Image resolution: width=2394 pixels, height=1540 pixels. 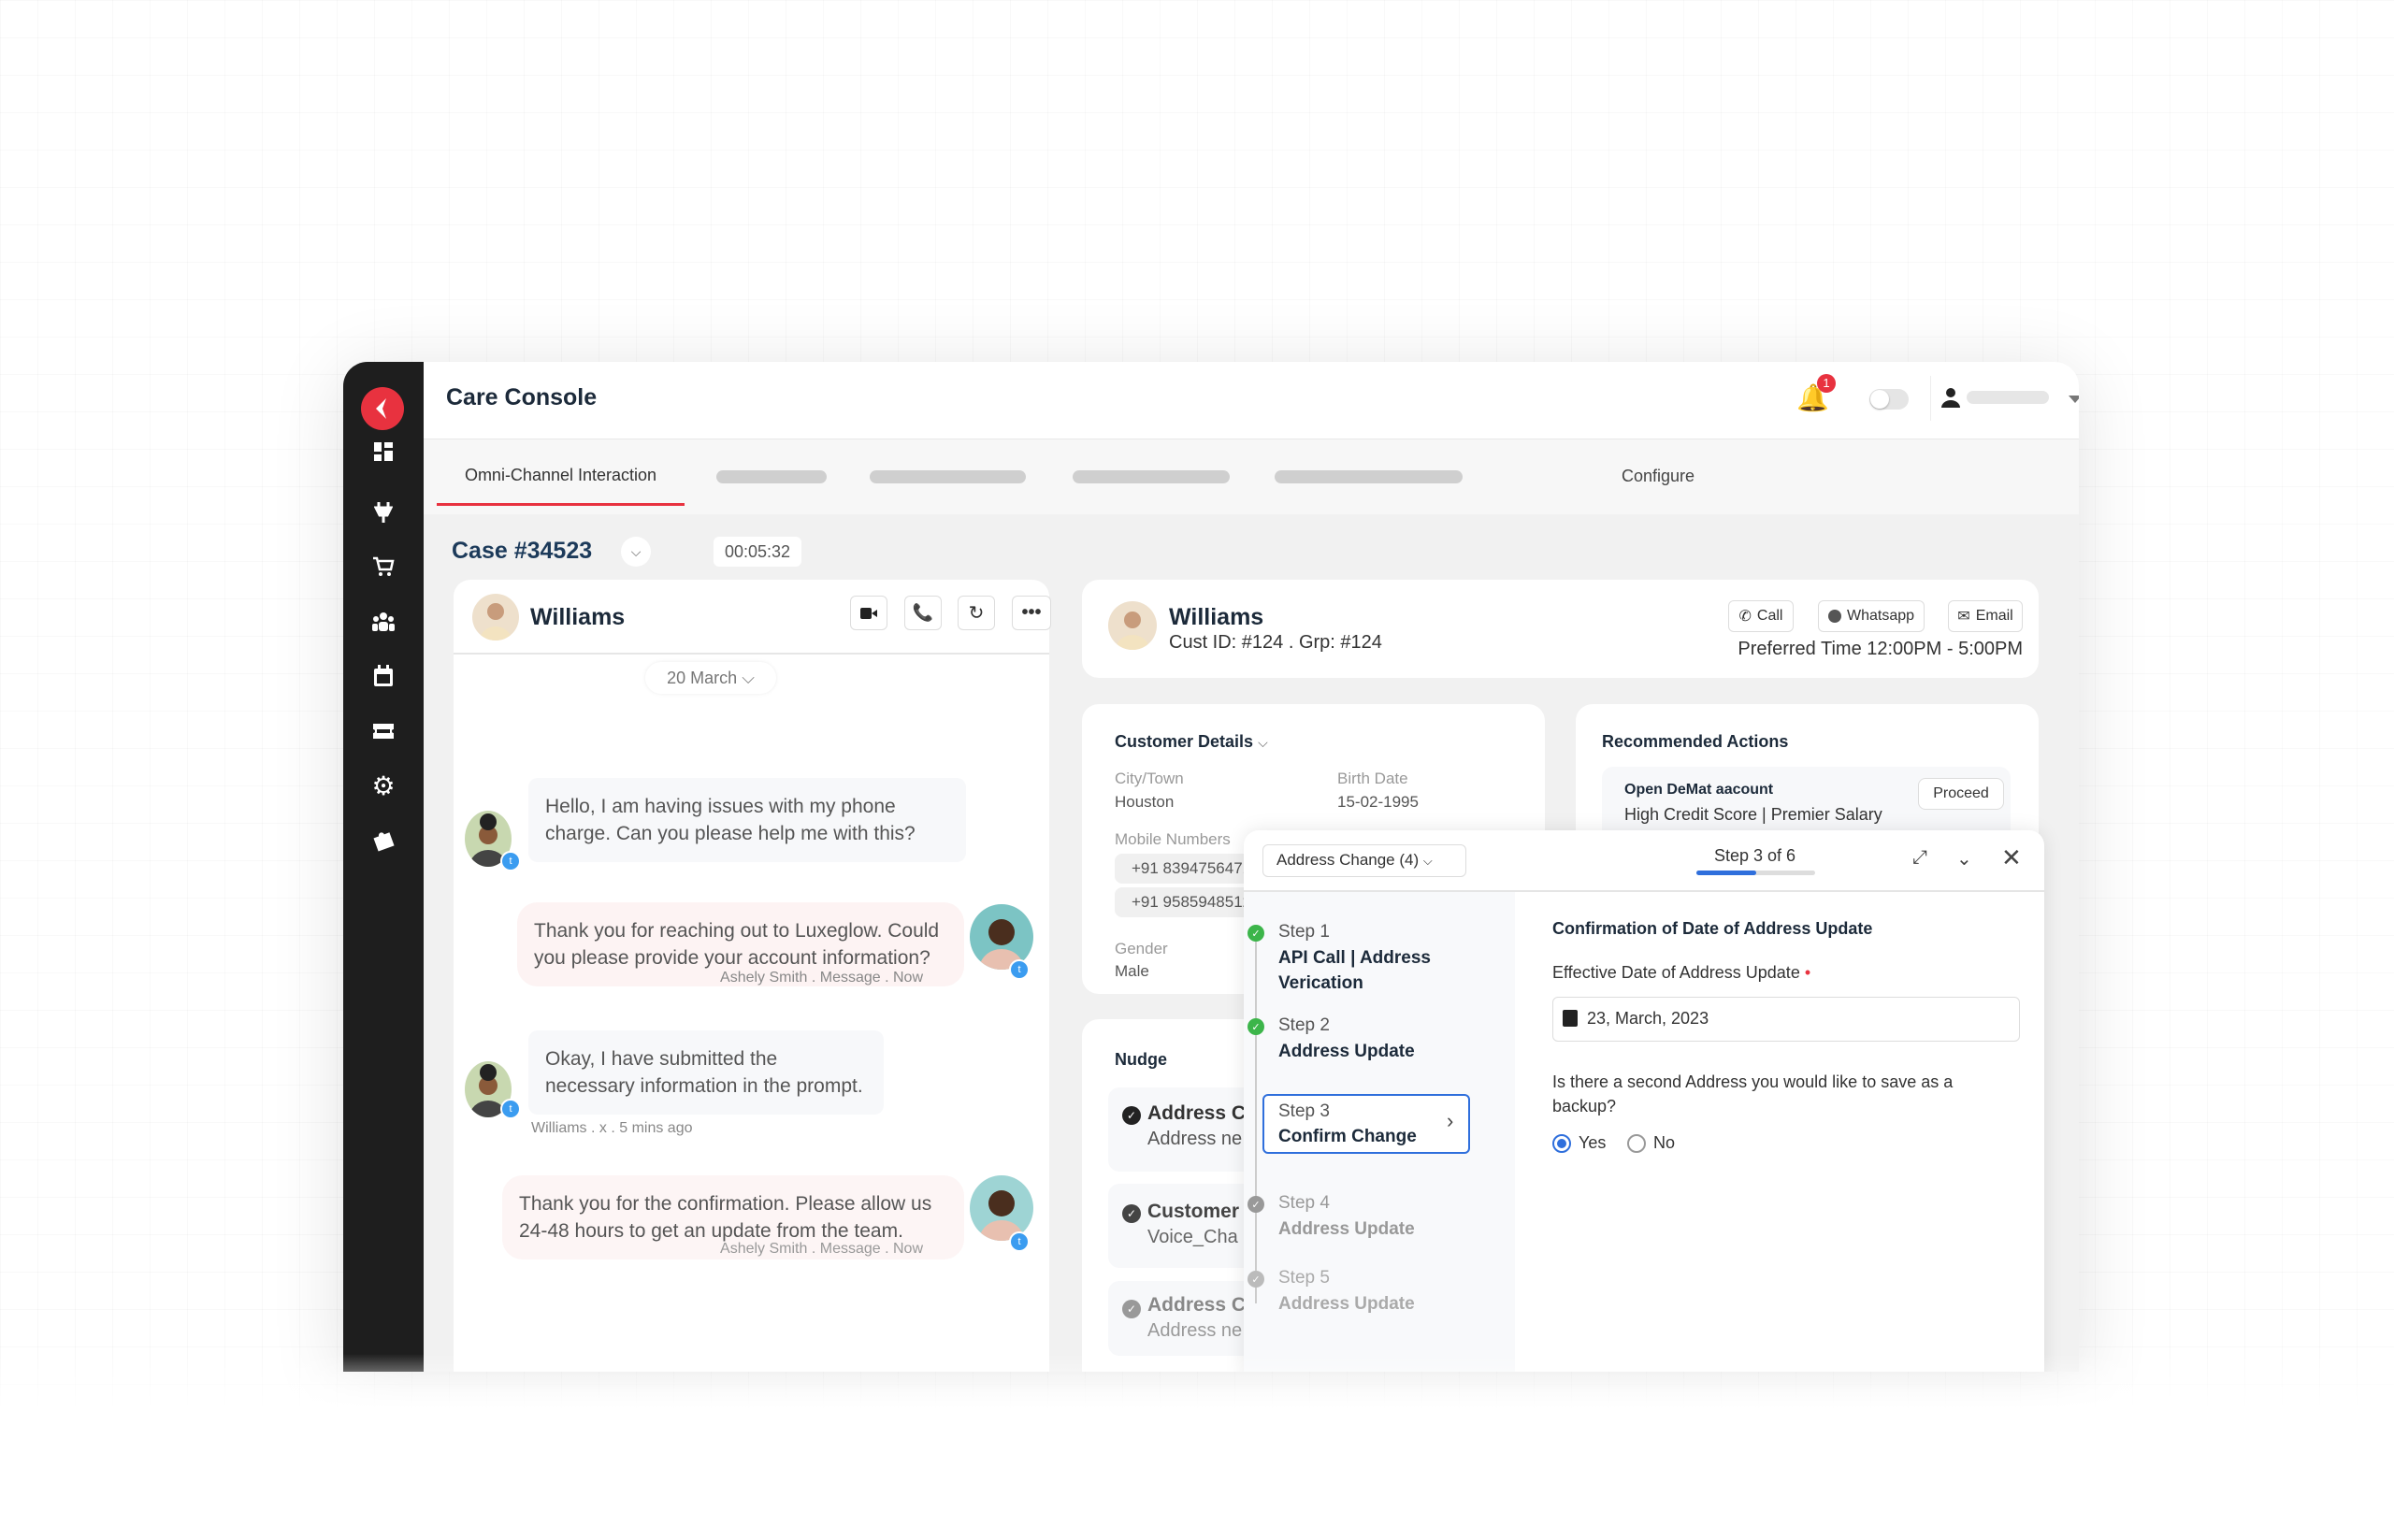 I want to click on date-label: 20 March, so click(x=702, y=678).